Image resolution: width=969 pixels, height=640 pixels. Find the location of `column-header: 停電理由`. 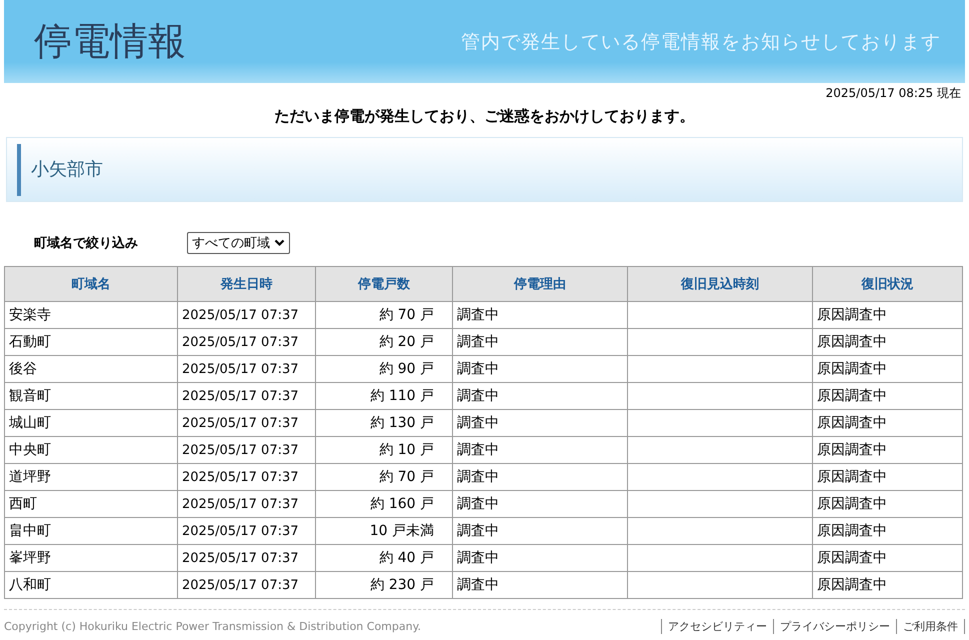

column-header: 停電理由 is located at coordinates (540, 284).